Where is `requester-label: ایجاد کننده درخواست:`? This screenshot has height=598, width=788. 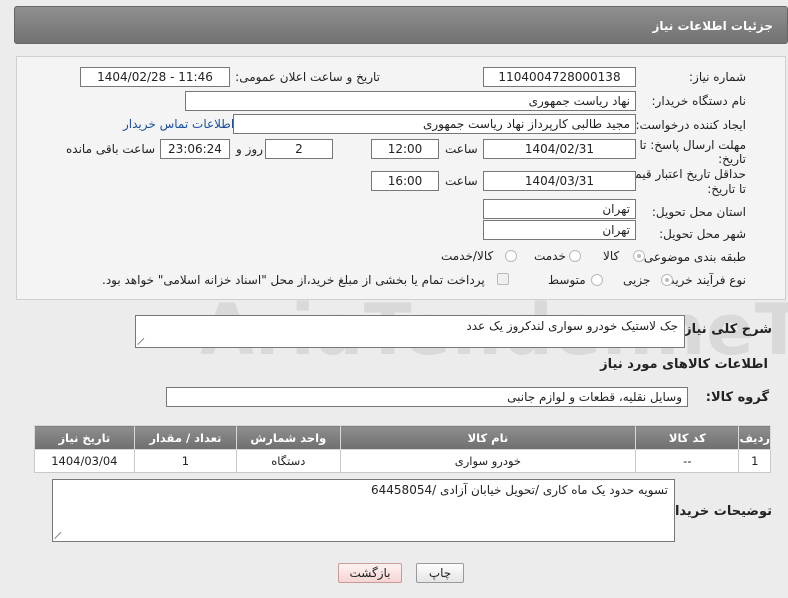
requester-label: ایجاد کننده درخواست: is located at coordinates (690, 125).